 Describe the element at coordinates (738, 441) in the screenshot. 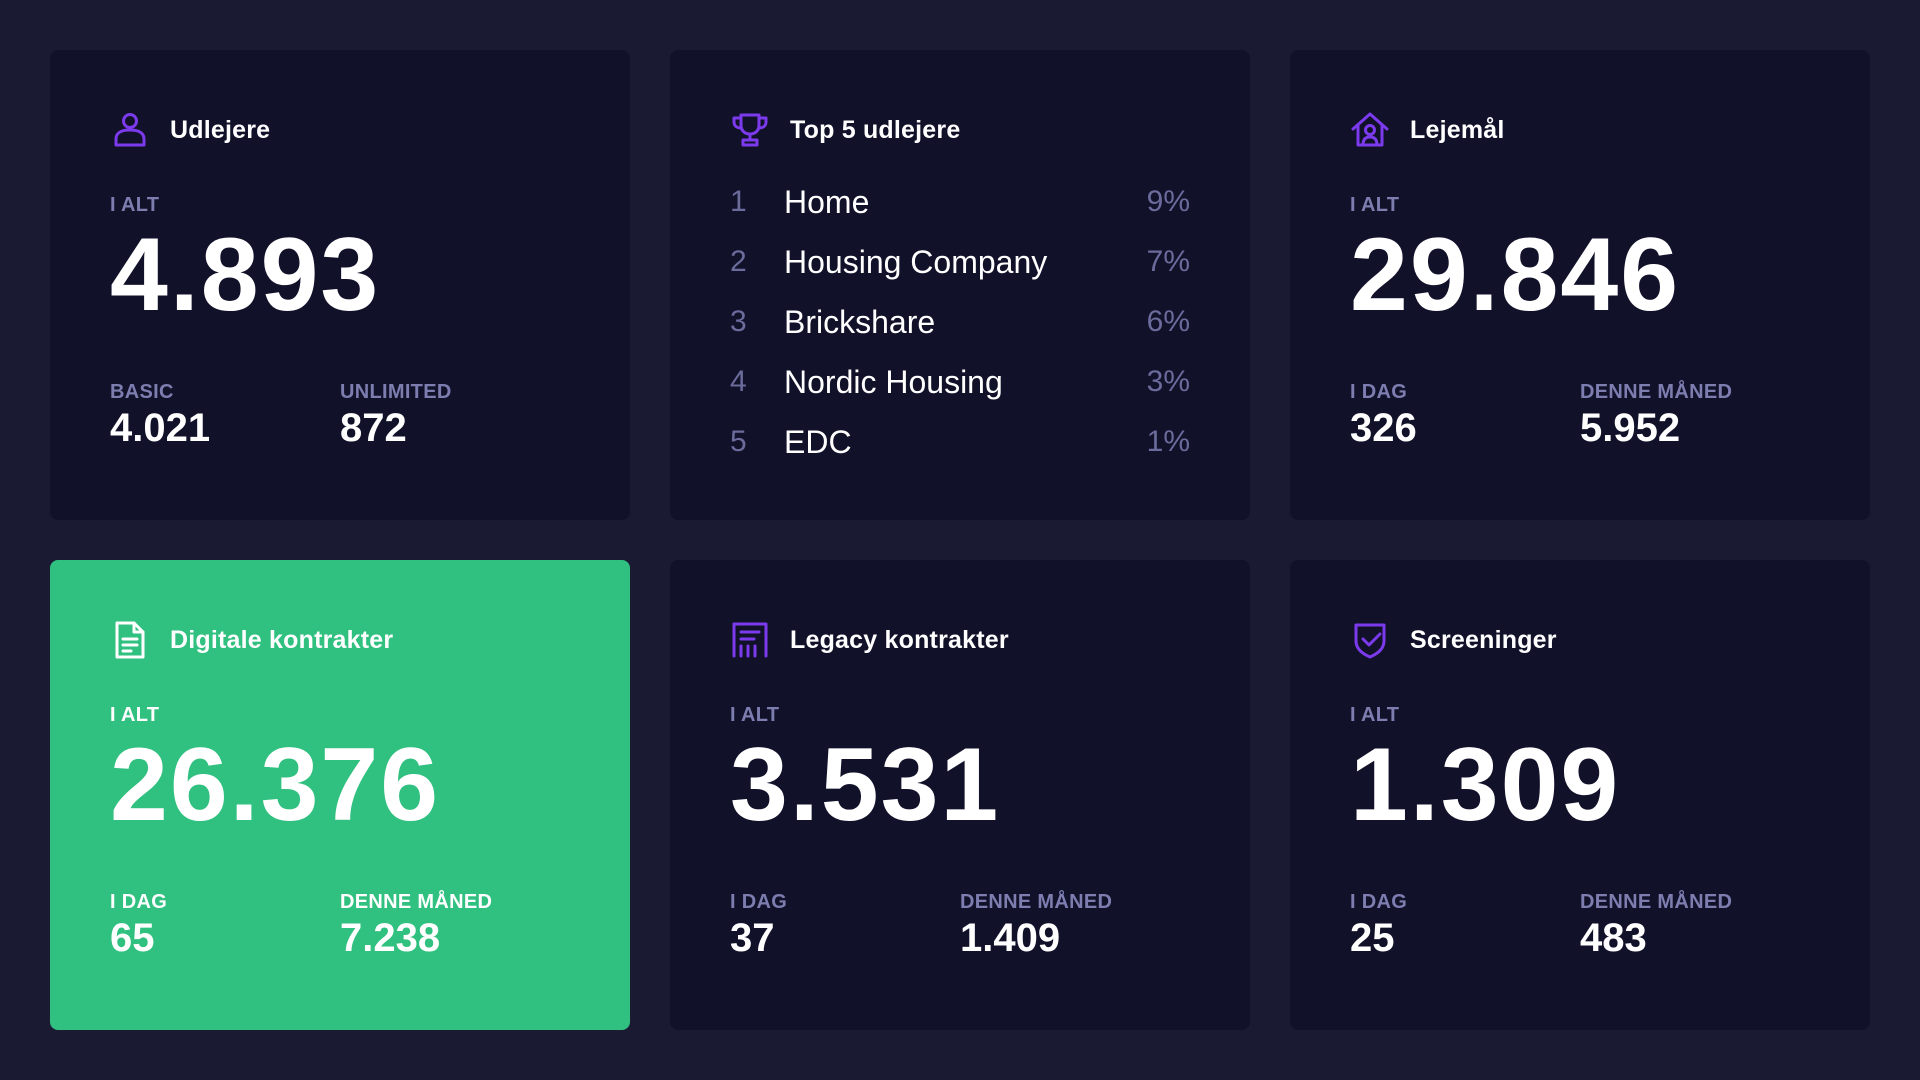

I see `rank-number: 5` at that location.